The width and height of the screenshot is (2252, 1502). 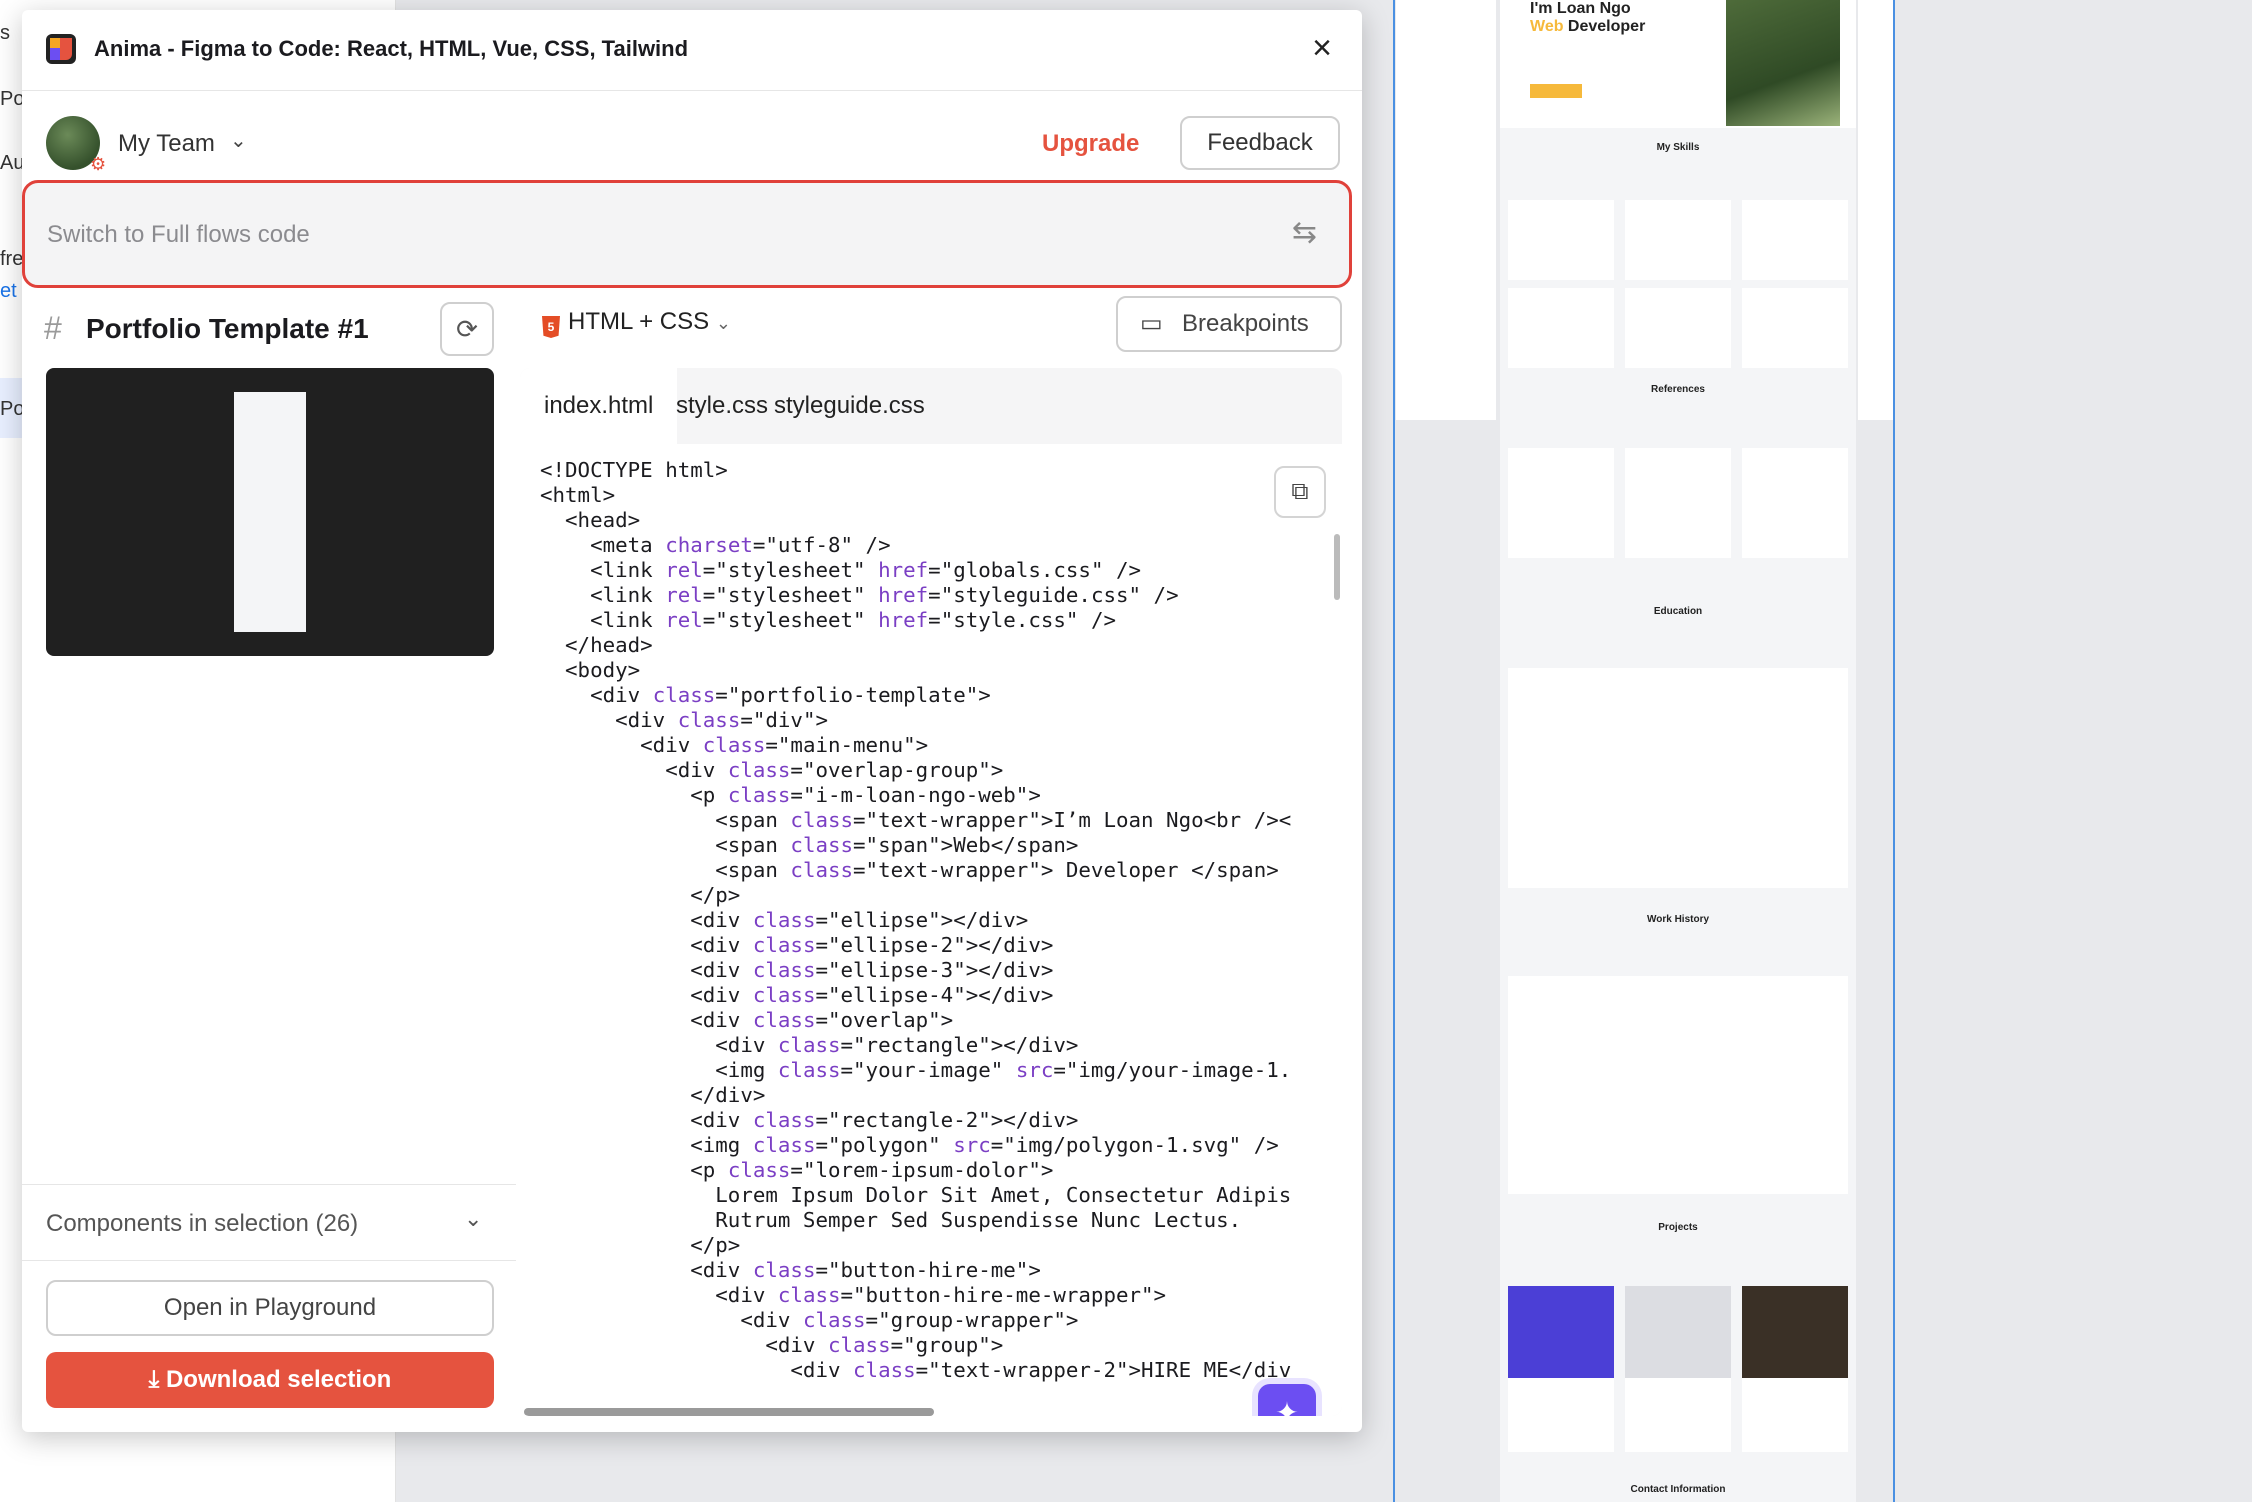 I want to click on code-line: <div class="ellipse"></div>, so click(x=784, y=920).